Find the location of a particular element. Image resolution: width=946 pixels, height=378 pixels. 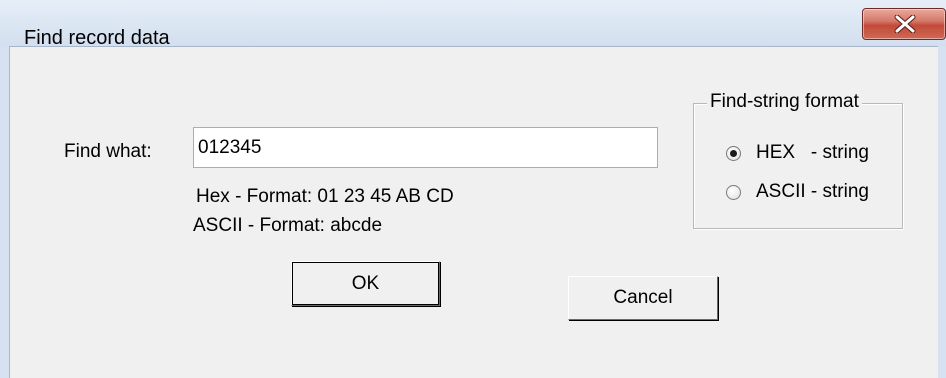

close-icon is located at coordinates (905, 24).